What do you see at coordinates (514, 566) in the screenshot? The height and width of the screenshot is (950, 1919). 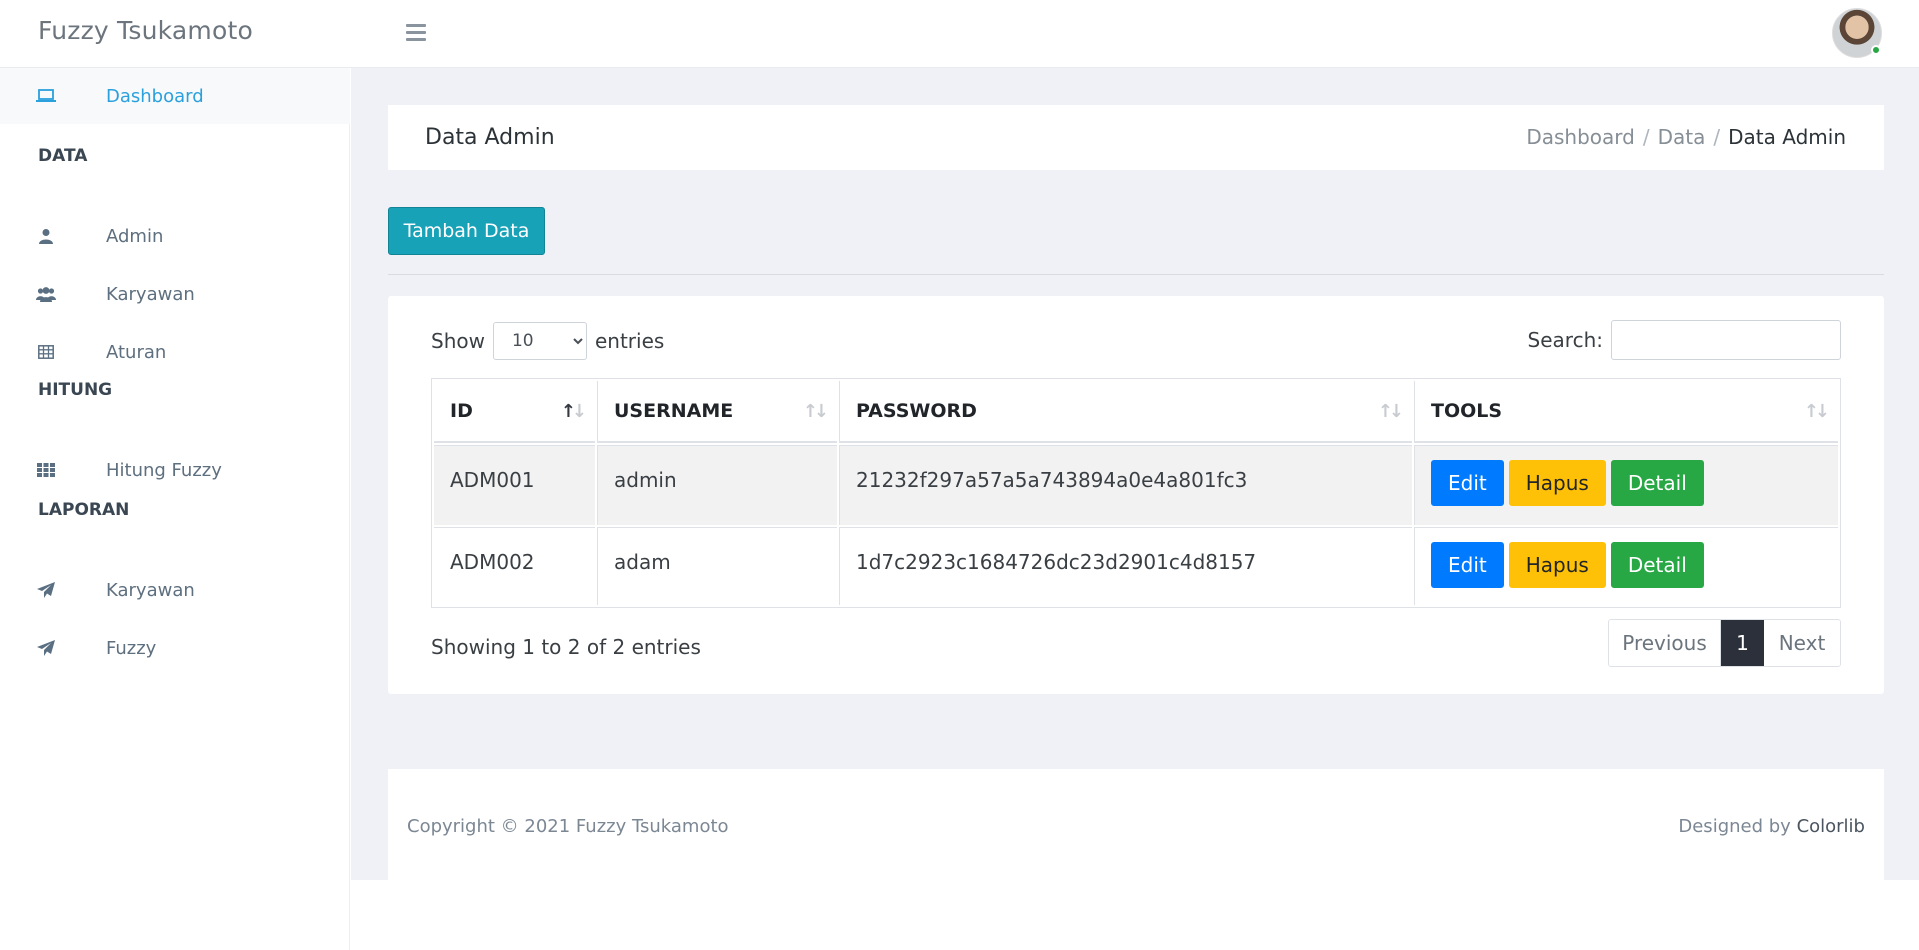 I see `cell-id: ADM002` at bounding box center [514, 566].